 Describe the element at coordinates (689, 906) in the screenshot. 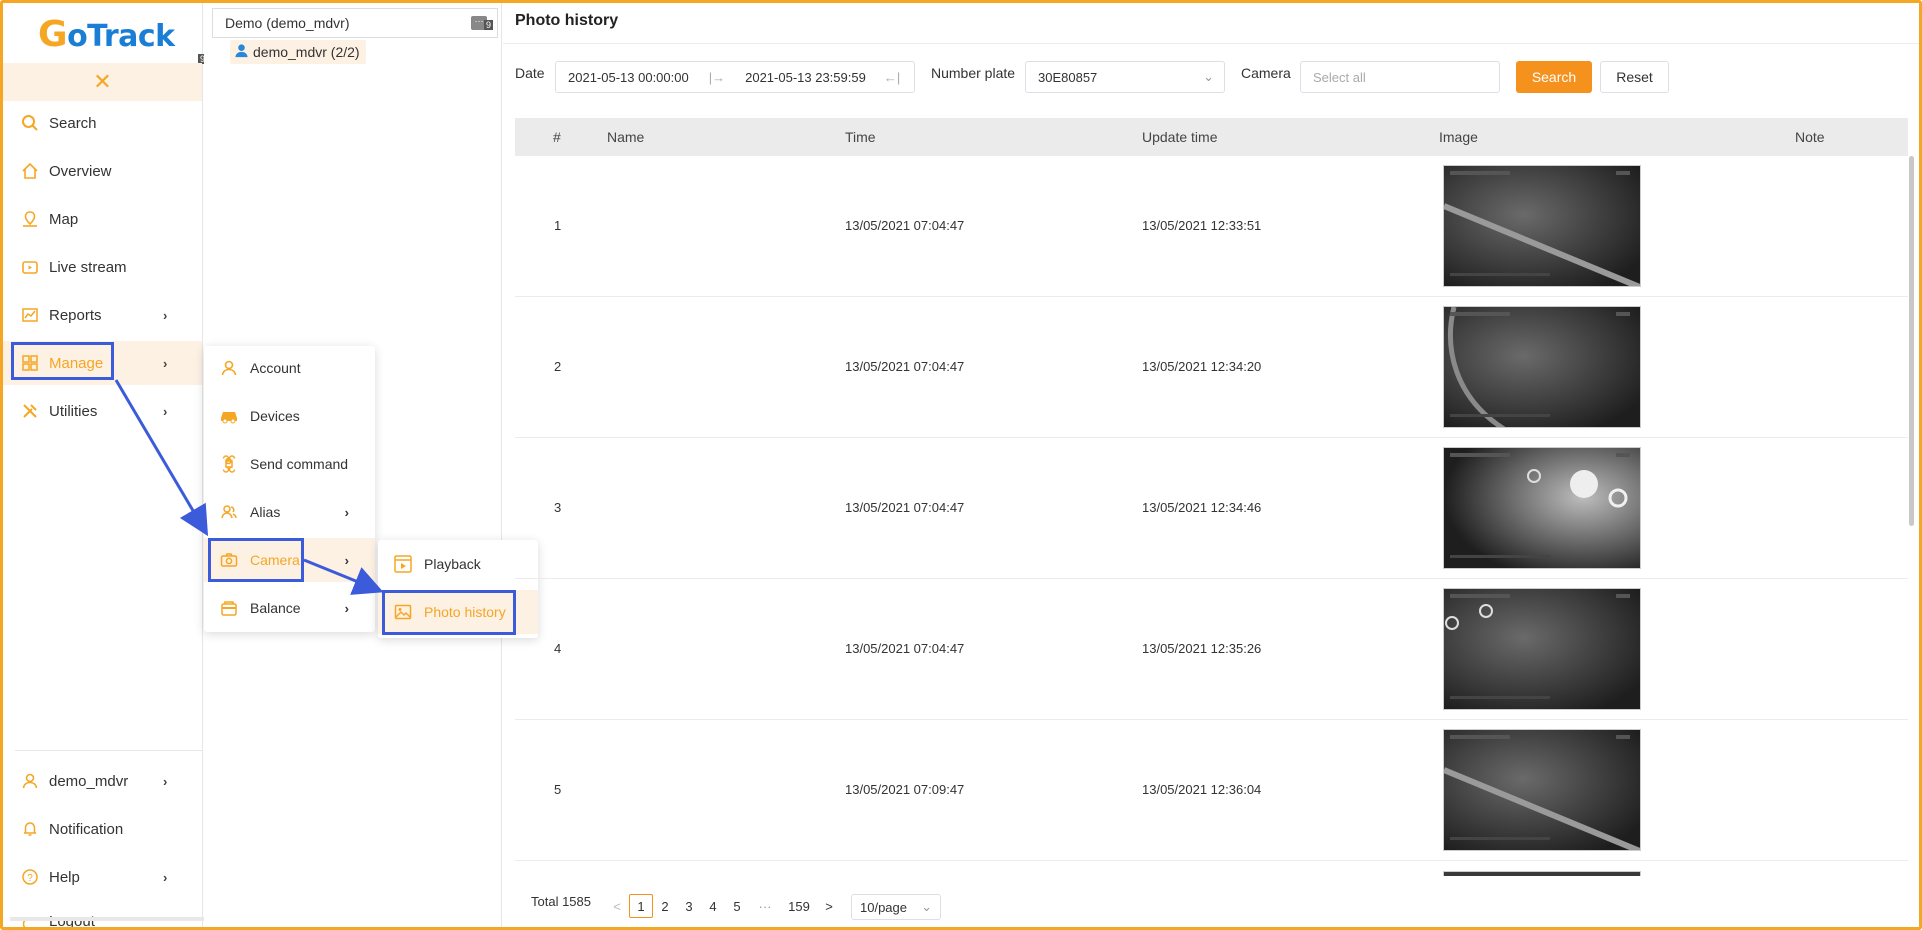

I see `page-button-3: 3` at that location.